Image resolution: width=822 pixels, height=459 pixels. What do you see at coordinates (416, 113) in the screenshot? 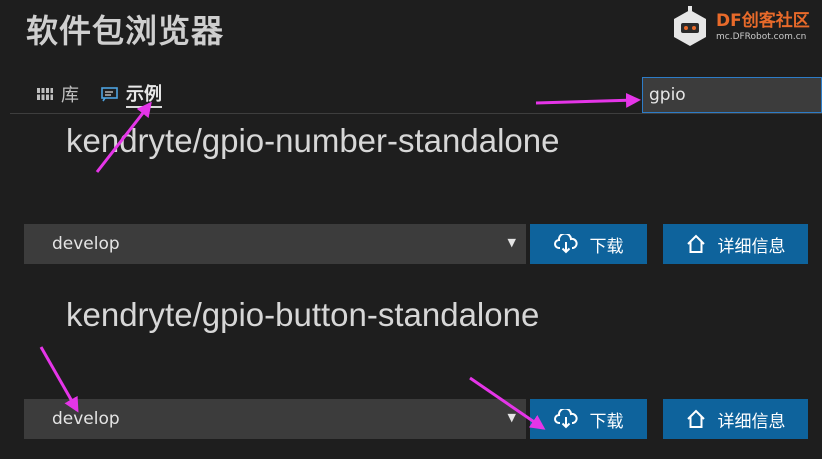
I see `header-divider` at bounding box center [416, 113].